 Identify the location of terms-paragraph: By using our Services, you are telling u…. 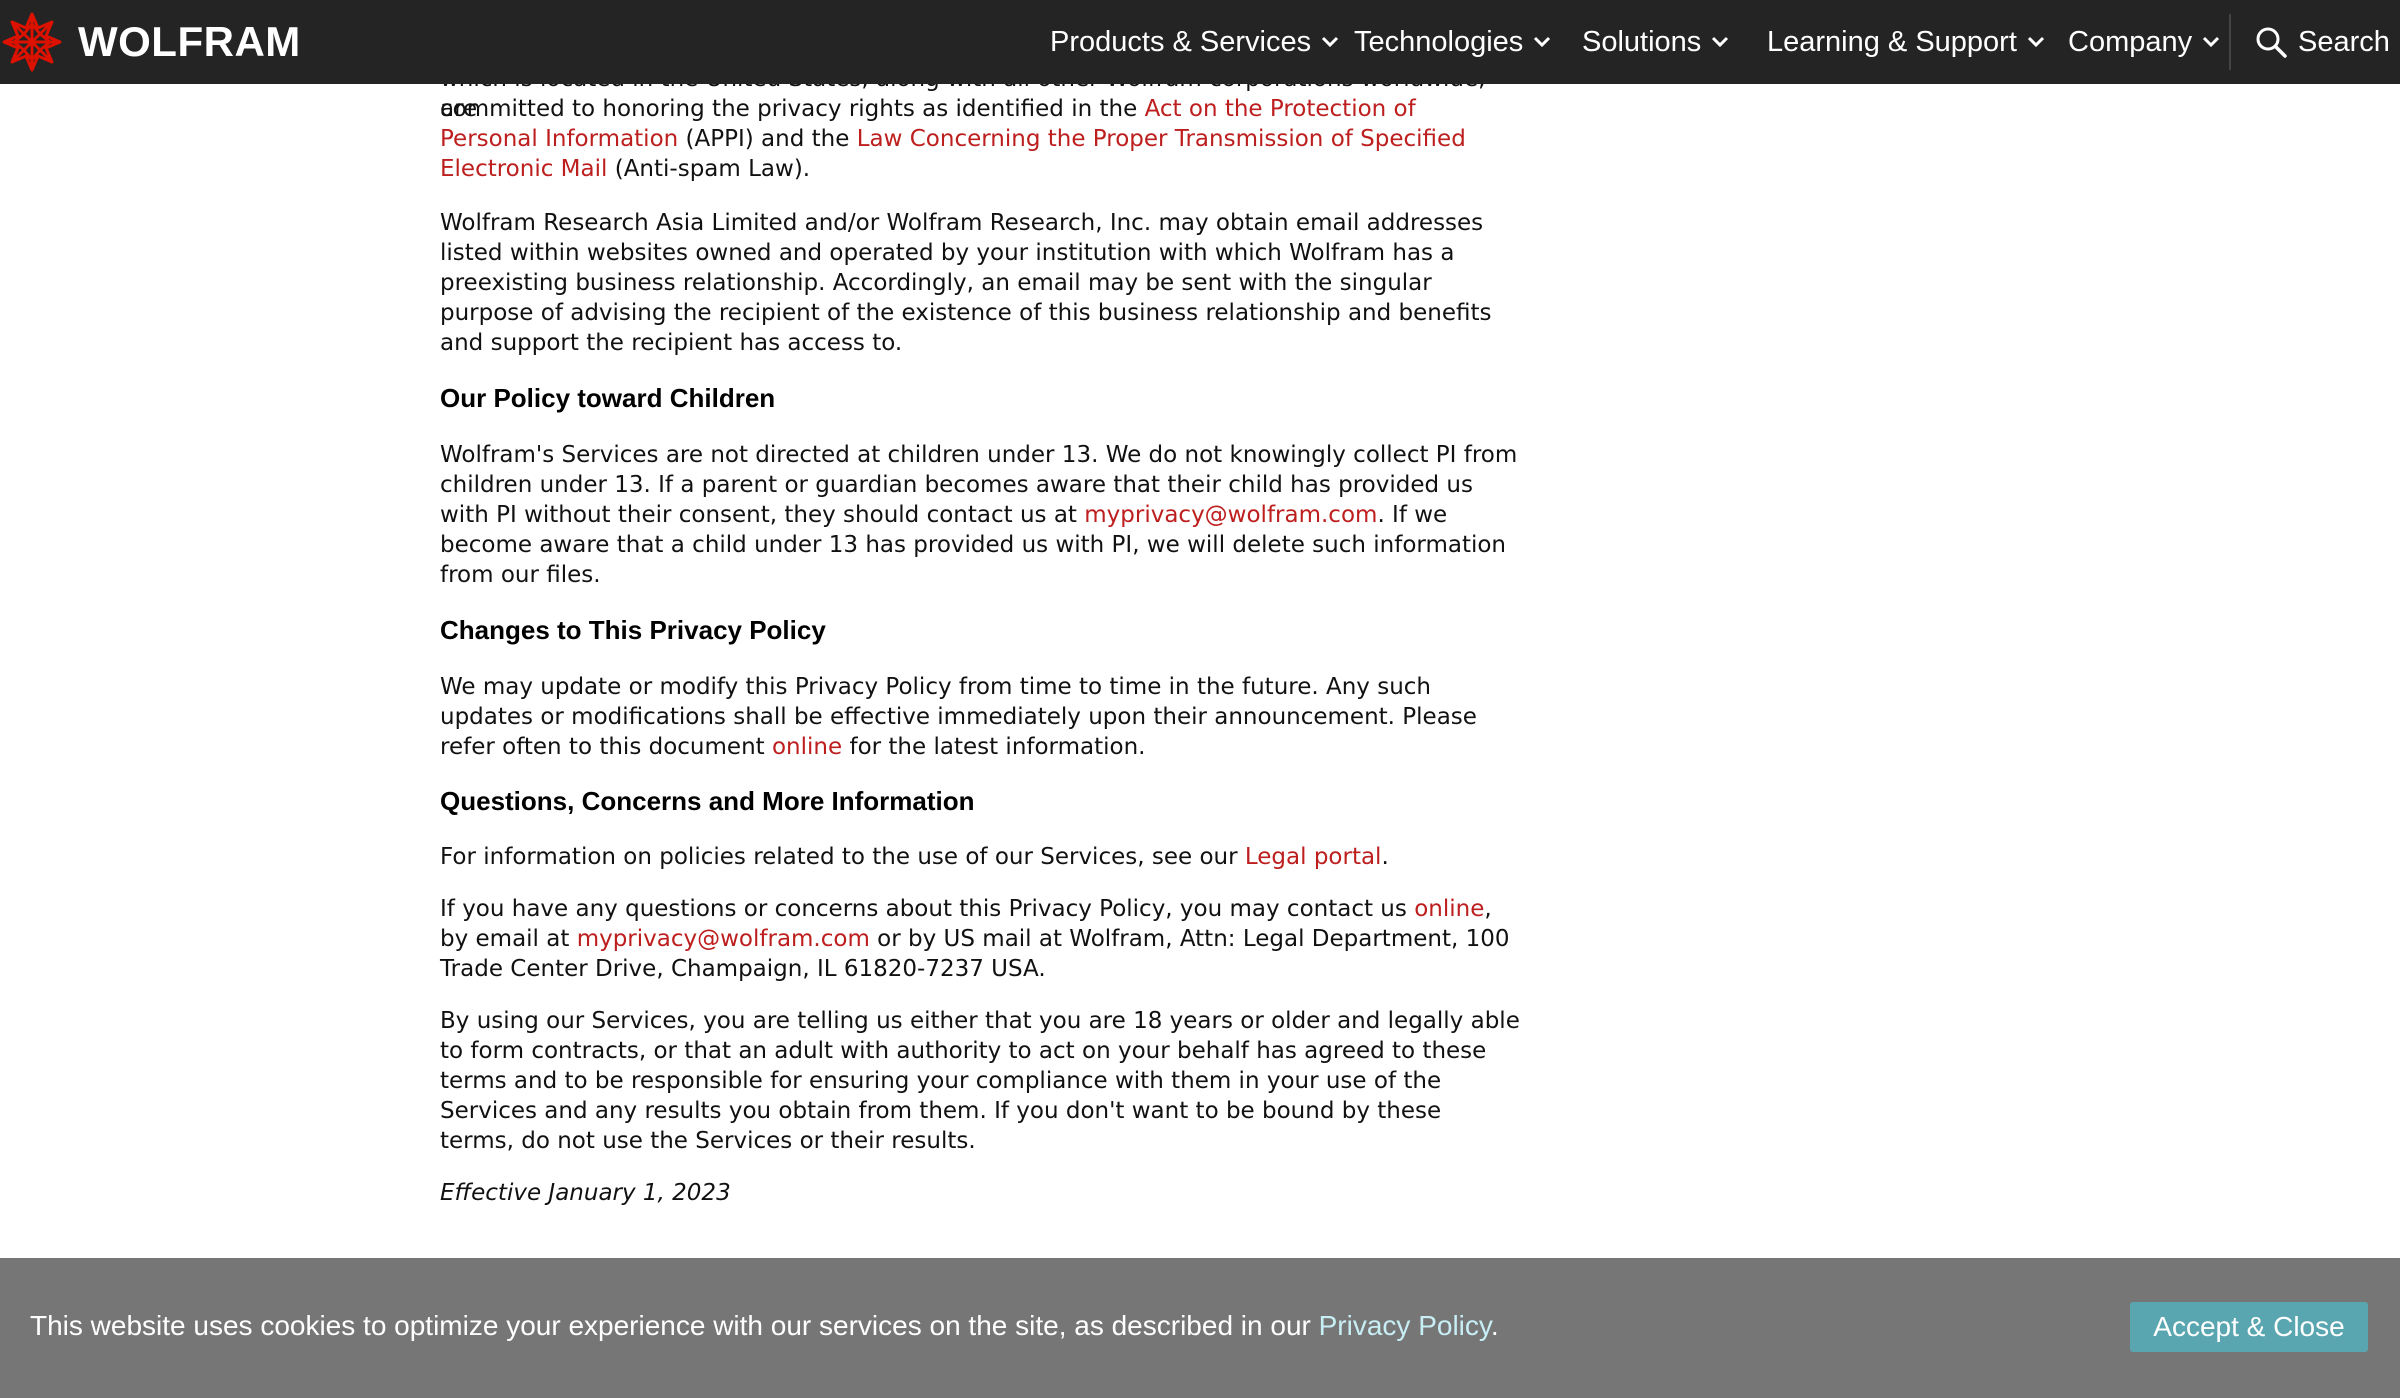
(980, 1081).